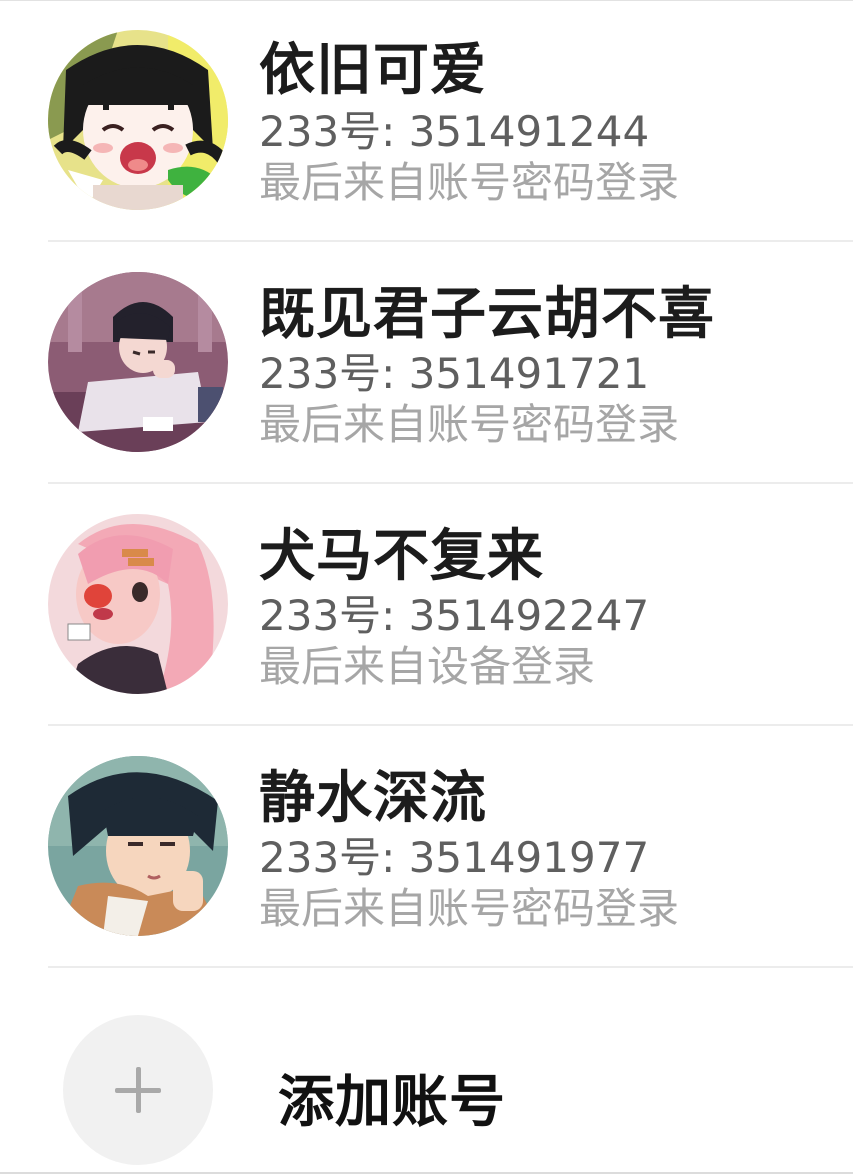  What do you see at coordinates (138, 846) in the screenshot?
I see `avatar-anime-boy-dark-hair-icon` at bounding box center [138, 846].